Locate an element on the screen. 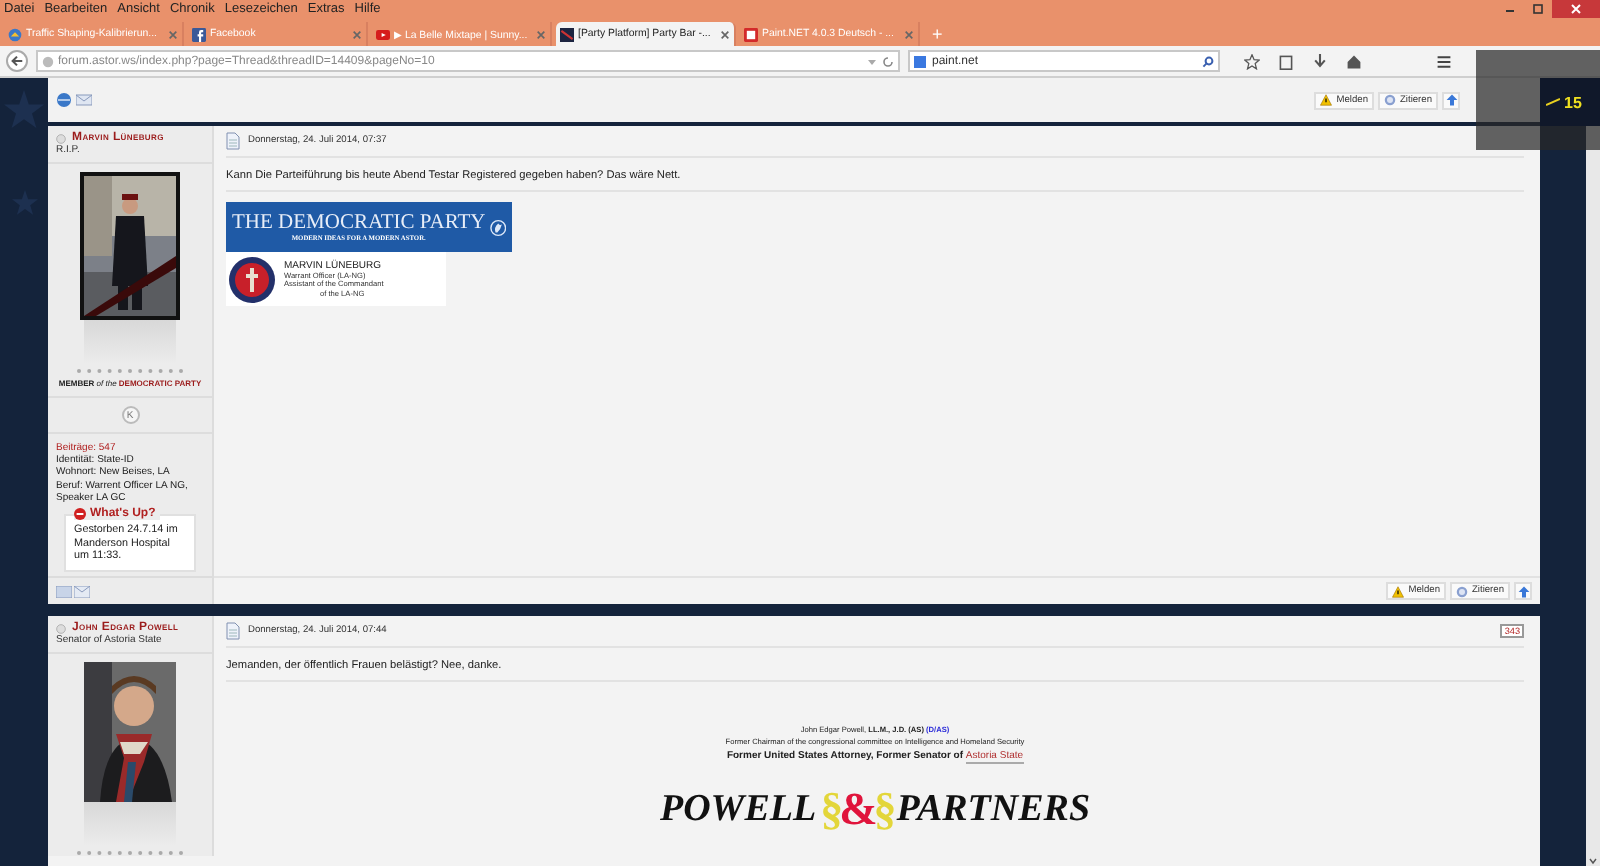 This screenshot has height=866, width=1600. video-icon is located at coordinates (383, 34).